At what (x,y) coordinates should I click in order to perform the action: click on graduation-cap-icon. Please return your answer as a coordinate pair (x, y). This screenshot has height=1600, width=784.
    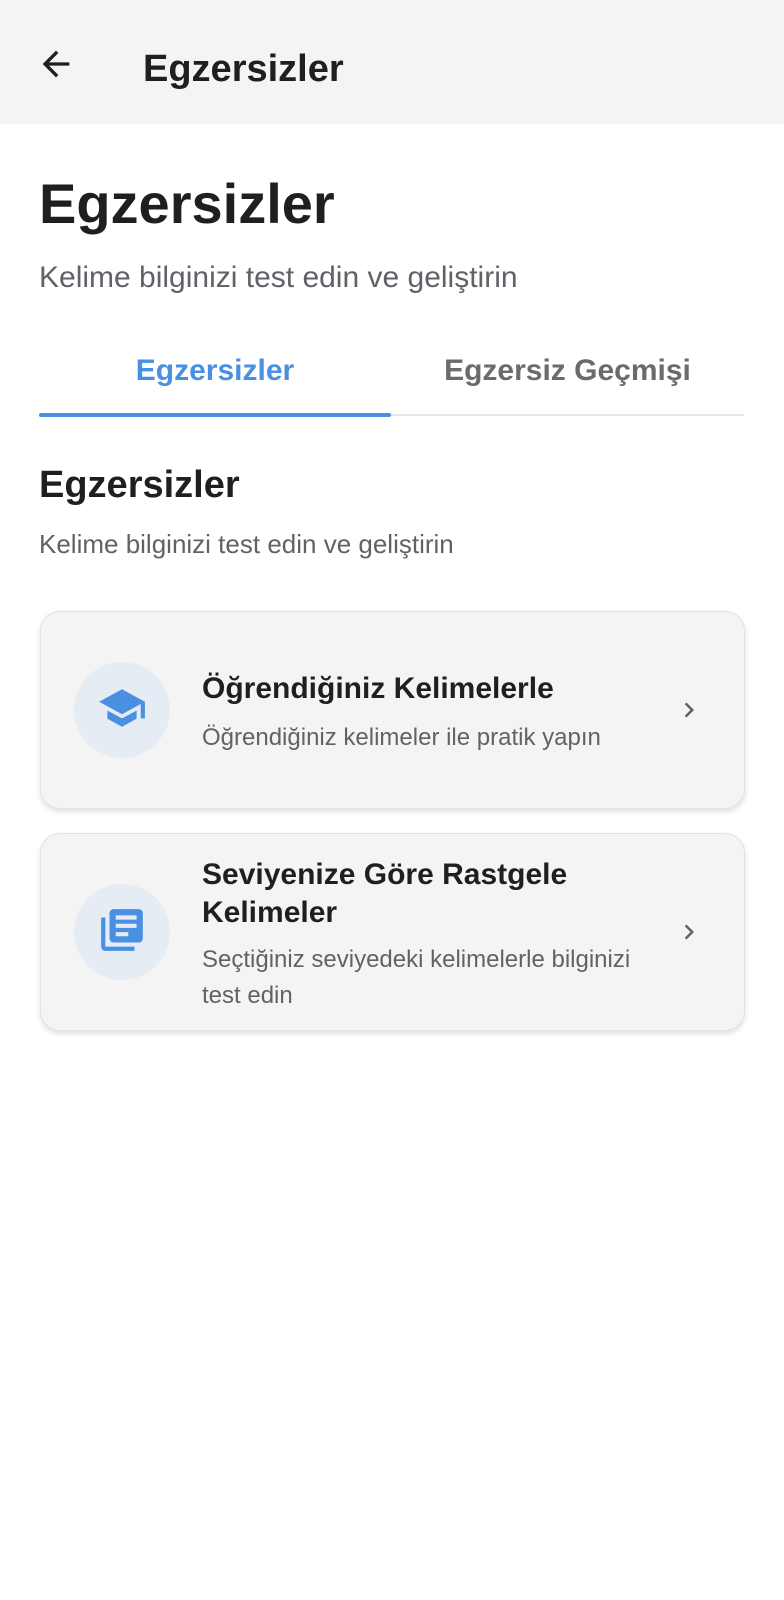
    Looking at the image, I should click on (122, 710).